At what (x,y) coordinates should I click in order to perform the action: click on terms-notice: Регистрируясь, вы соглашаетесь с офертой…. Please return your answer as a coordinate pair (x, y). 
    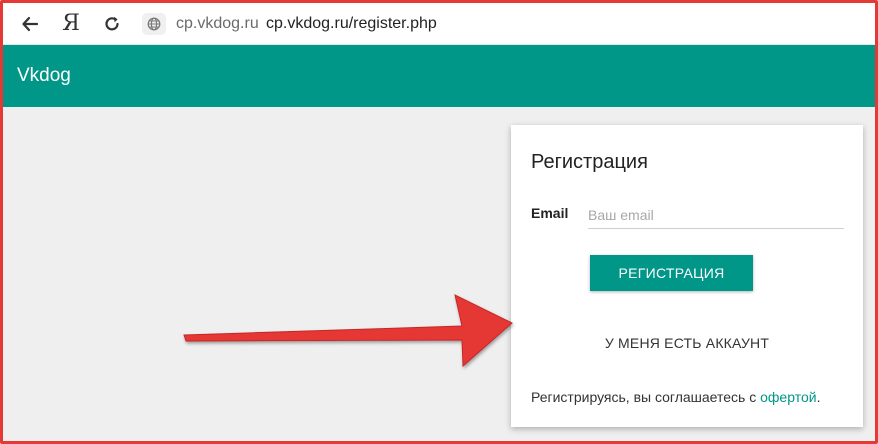
    Looking at the image, I should click on (675, 397).